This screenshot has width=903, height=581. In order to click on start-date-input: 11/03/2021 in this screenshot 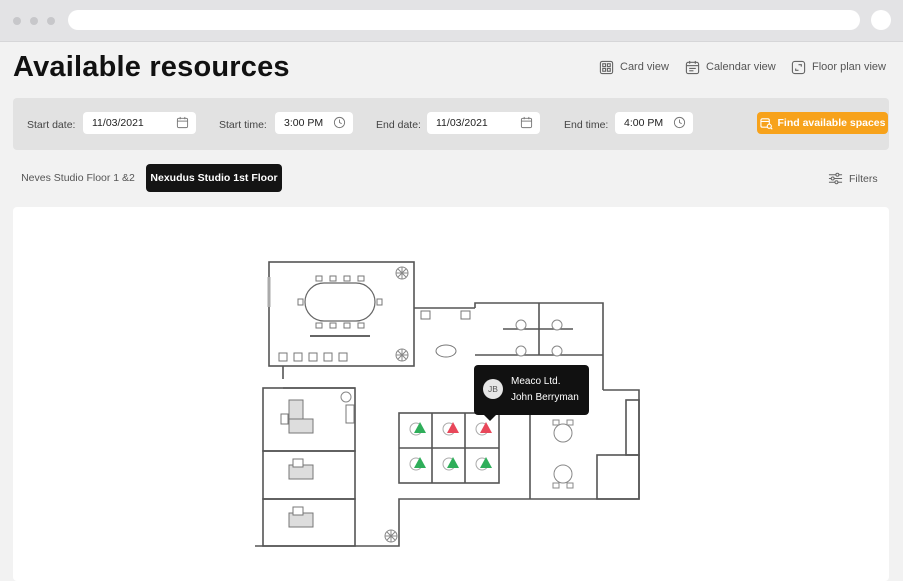, I will do `click(139, 123)`.